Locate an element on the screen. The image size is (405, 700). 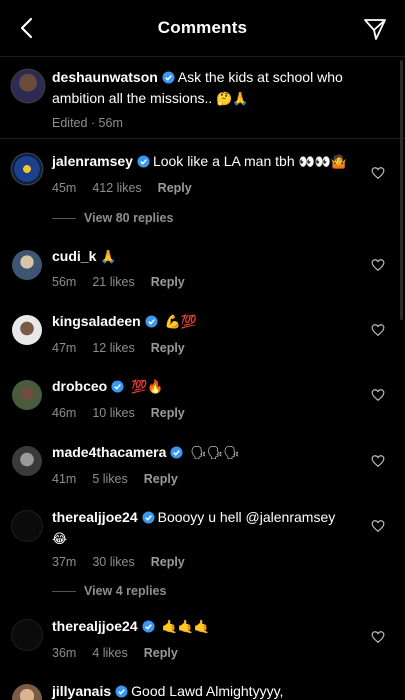
header: Comments is located at coordinates (202, 28).